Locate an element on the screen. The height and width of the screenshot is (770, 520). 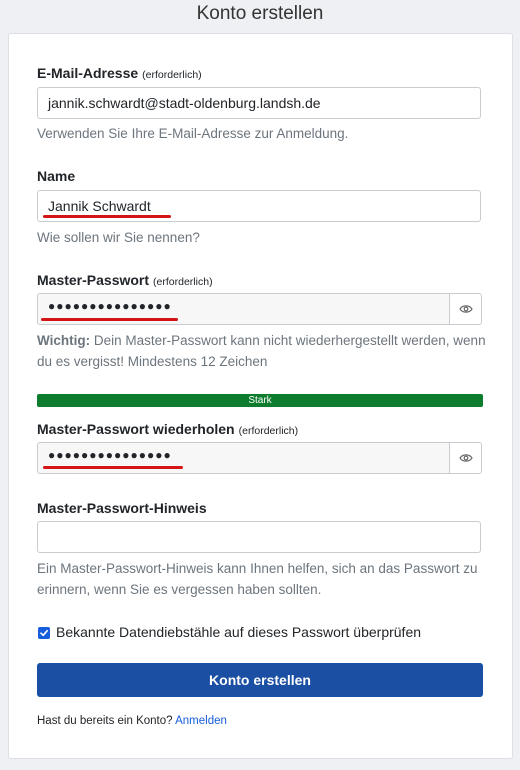
email-label-text: E-Mail-Adresse is located at coordinates (88, 73).